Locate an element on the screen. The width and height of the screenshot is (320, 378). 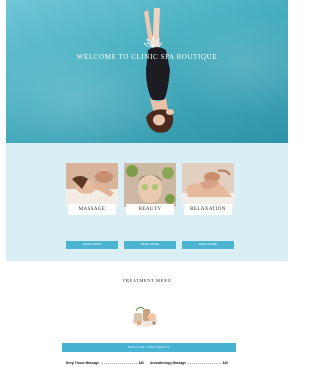
service-card-beauty: BEAUTY READ MORE is located at coordinates (150, 206).